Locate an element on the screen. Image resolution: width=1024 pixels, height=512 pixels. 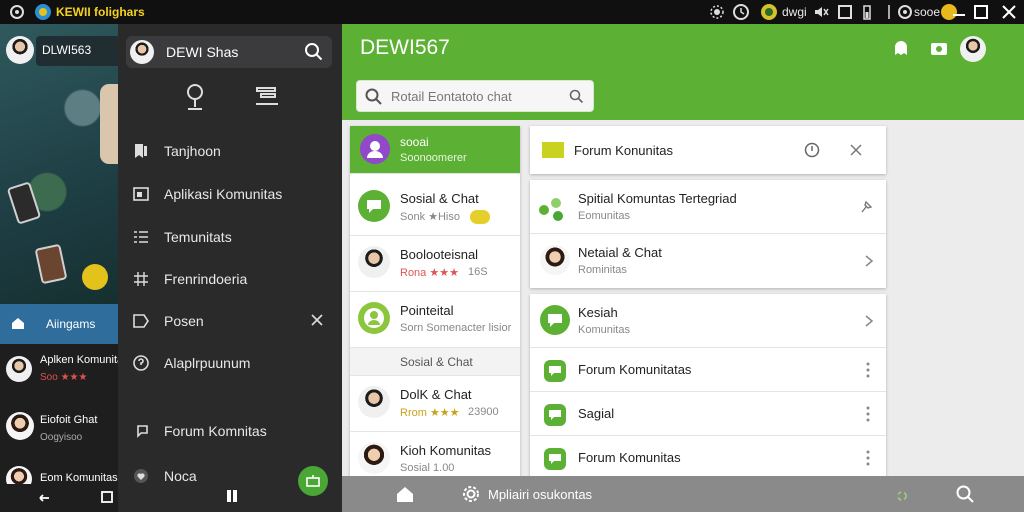
search-input: Rotail Eontatoto chat is located at coordinates (451, 96).